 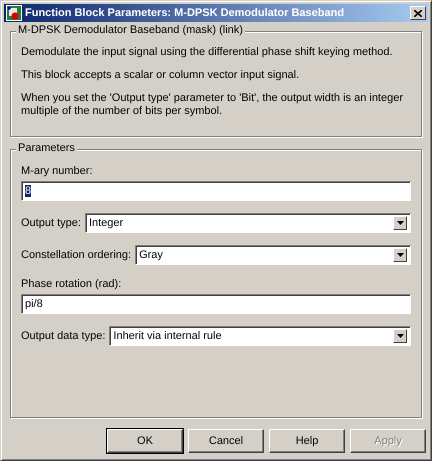 What do you see at coordinates (63, 336) in the screenshot?
I see `field-label: Output data type:` at bounding box center [63, 336].